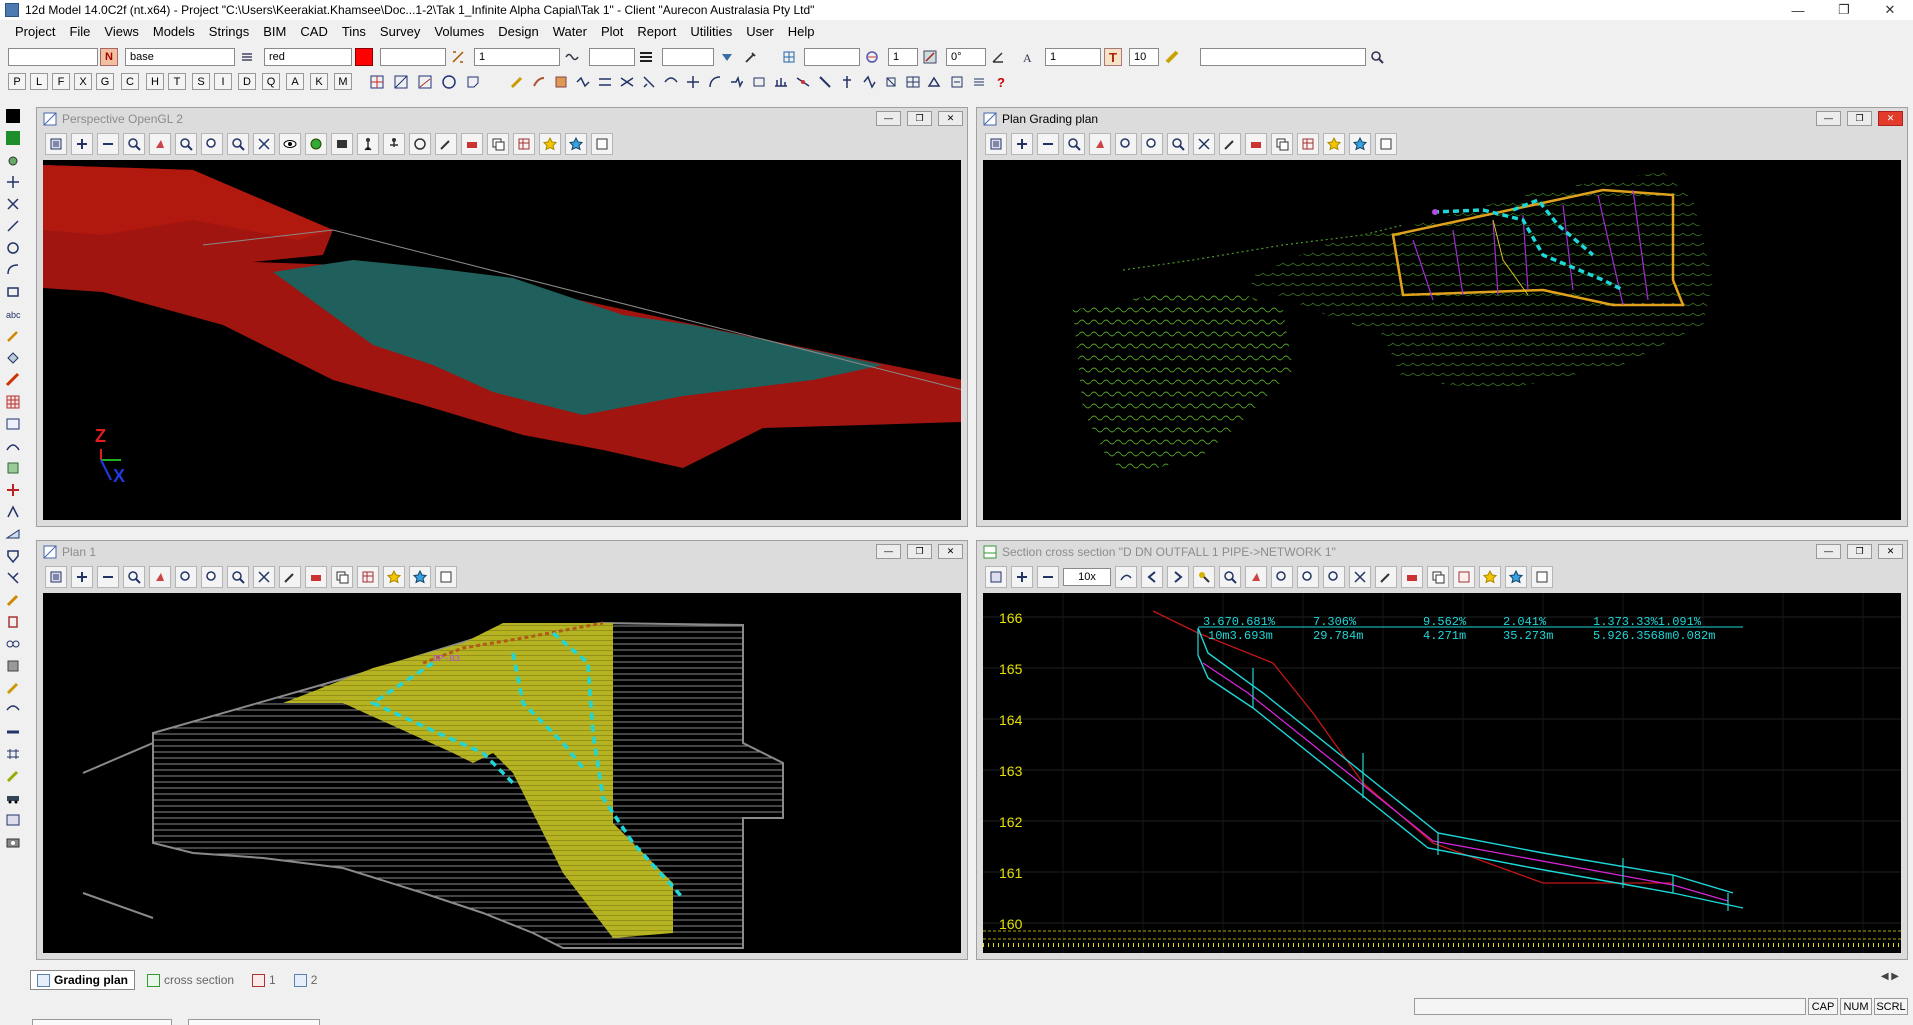 The width and height of the screenshot is (1913, 1025). Describe the element at coordinates (869, 82) in the screenshot. I see `string-tool-14-icon` at that location.